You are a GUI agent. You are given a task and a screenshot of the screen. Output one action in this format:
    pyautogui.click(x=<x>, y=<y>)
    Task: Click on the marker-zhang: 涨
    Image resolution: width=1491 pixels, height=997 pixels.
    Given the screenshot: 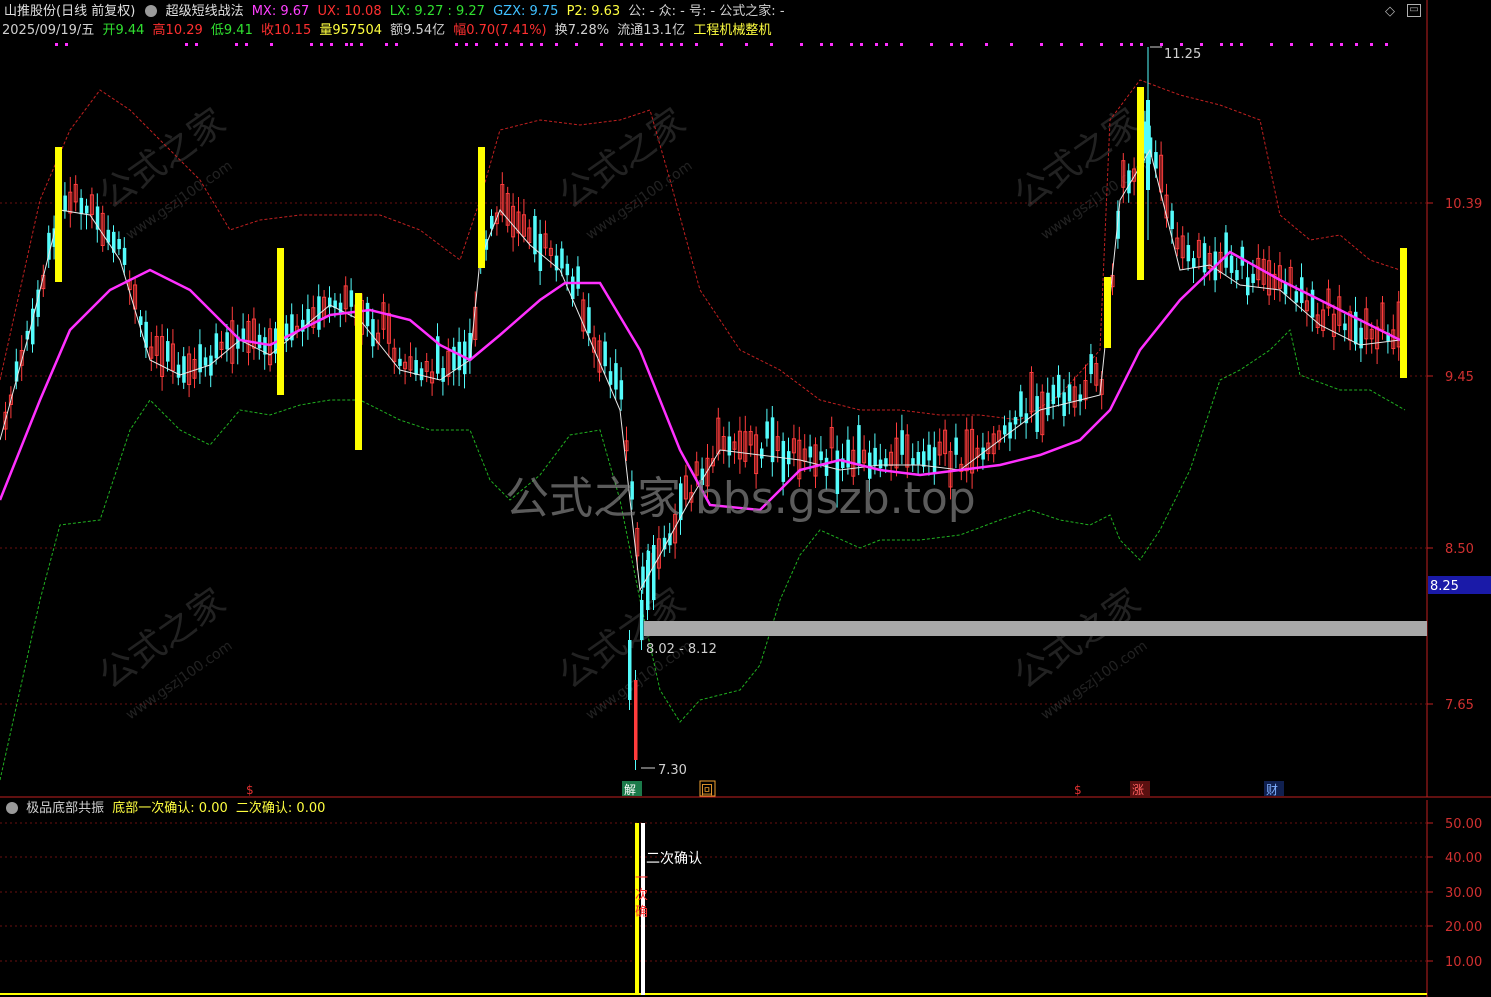 What is the action you would take?
    pyautogui.click(x=1138, y=789)
    